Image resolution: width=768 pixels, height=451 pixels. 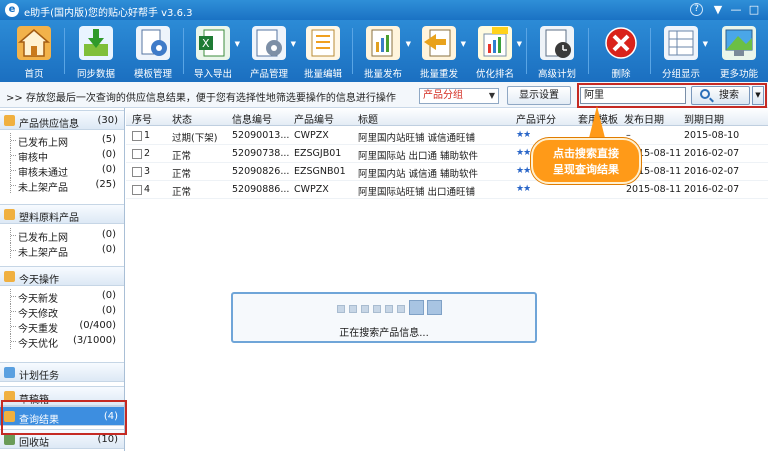 I want to click on callout-pointer, so click(x=597, y=124).